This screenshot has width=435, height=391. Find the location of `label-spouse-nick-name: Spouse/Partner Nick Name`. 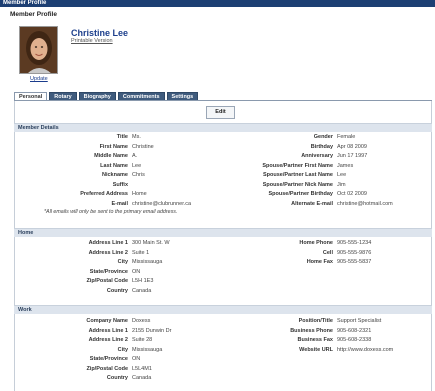

label-spouse-nick-name: Spouse/Partner Nick Name is located at coordinates (297, 184).